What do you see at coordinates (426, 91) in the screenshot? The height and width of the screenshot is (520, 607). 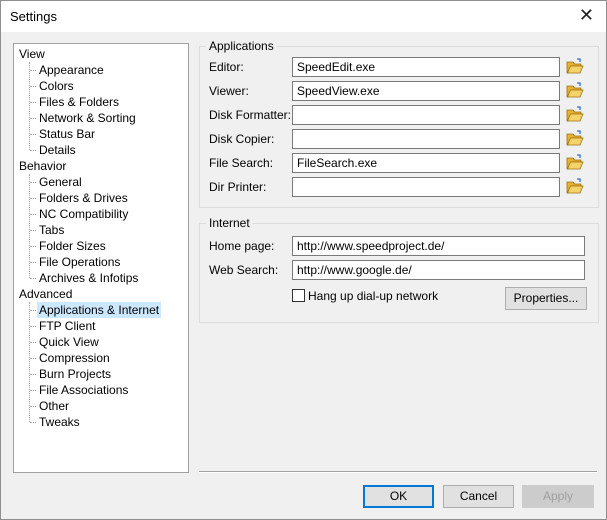 I see `app-field-input: SpeedView.exe` at bounding box center [426, 91].